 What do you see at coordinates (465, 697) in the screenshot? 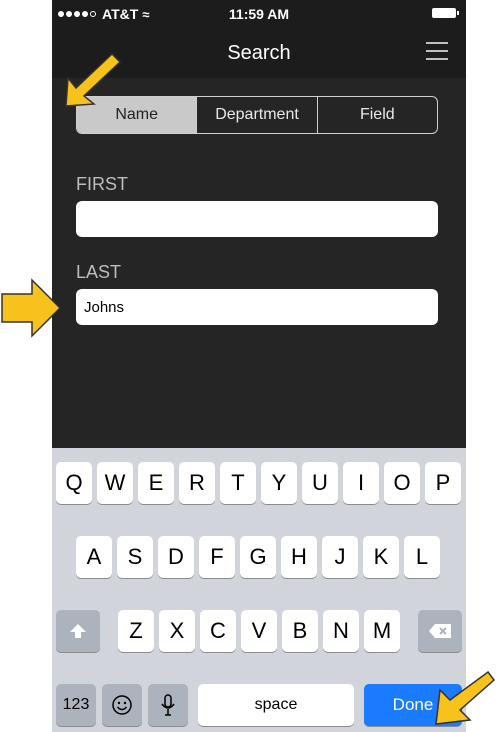
I see `arrow-done-button-icon` at bounding box center [465, 697].